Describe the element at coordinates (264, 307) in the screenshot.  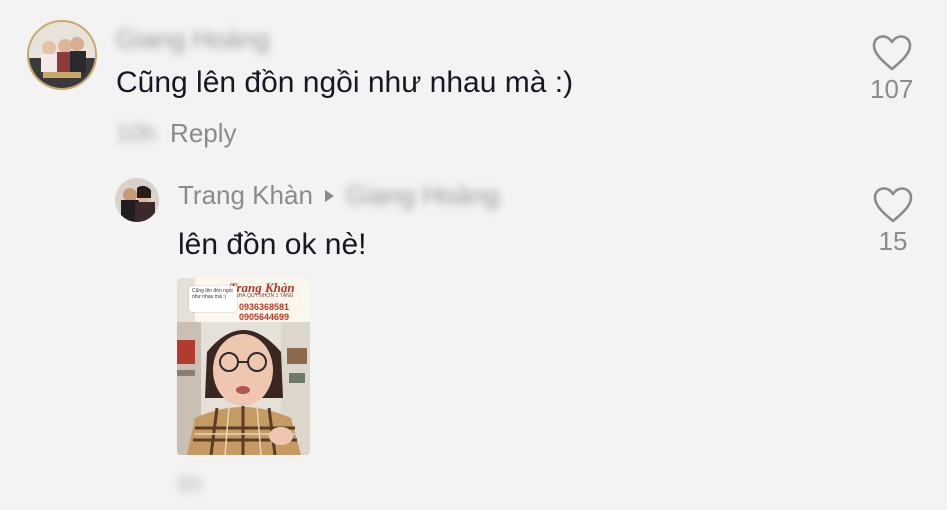
I see `shop-phone-1: 0936368581` at that location.